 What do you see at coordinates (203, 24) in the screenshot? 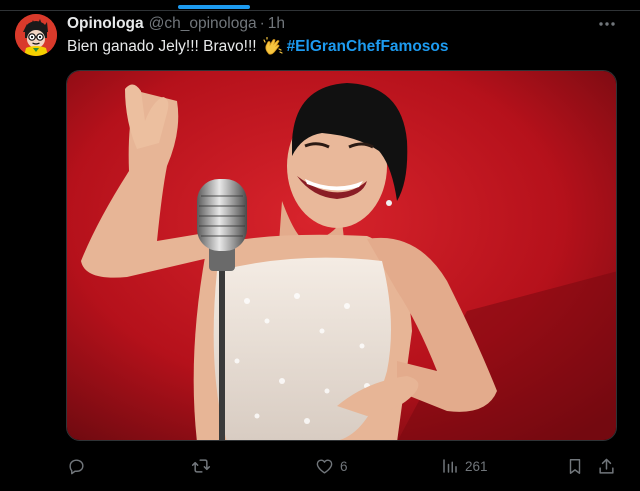
I see `author-handle: @ch_opinologa` at bounding box center [203, 24].